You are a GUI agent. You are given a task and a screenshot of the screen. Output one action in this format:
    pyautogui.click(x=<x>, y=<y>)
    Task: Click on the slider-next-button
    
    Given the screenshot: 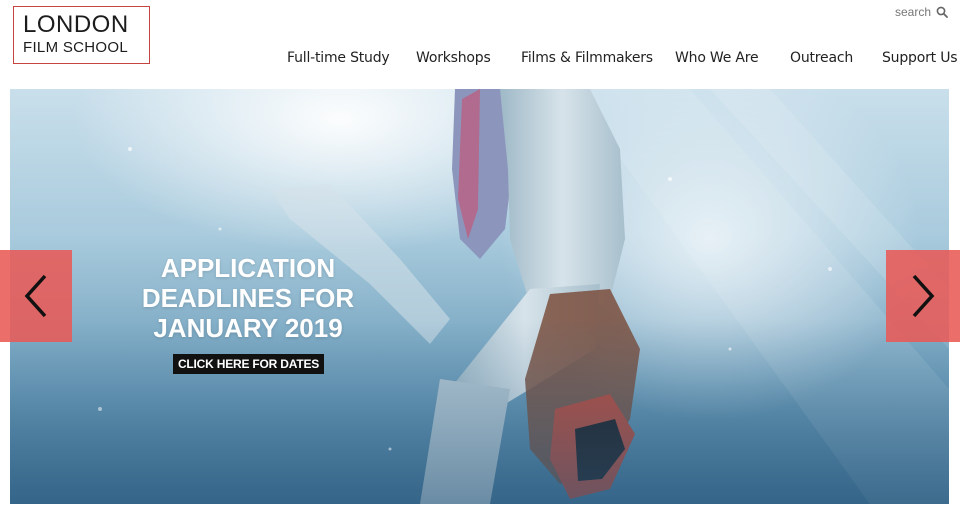 What is the action you would take?
    pyautogui.click(x=923, y=296)
    